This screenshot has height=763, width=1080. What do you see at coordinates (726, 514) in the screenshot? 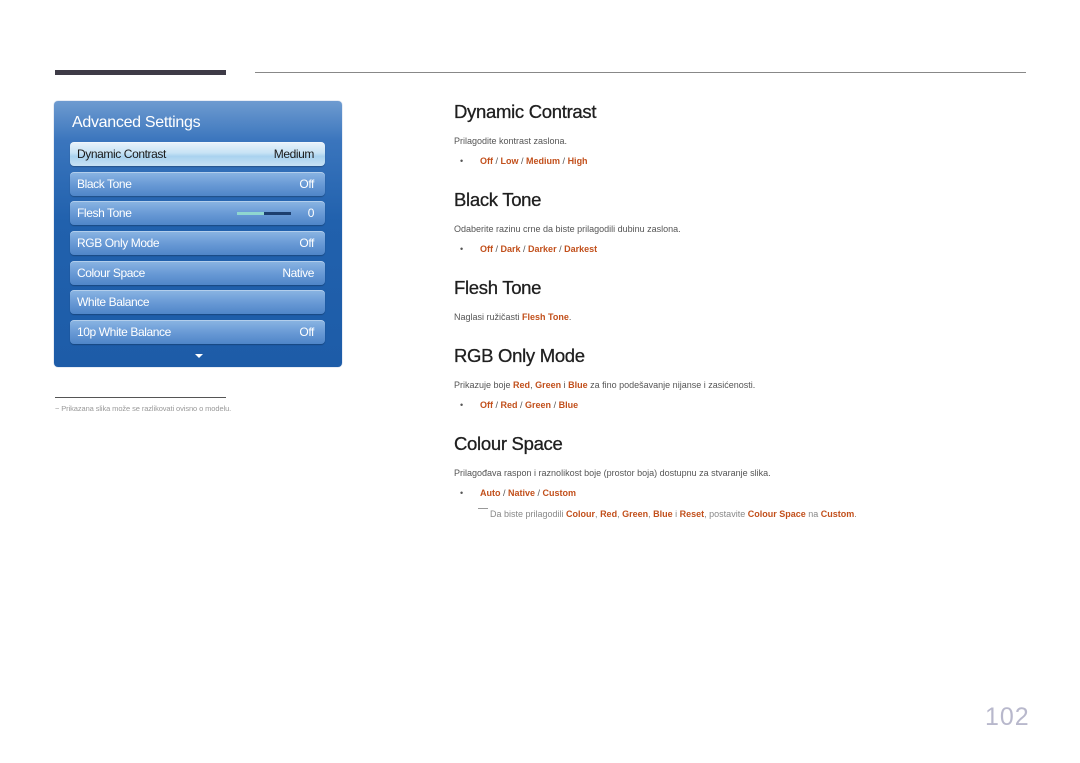
I see `text: , postavite` at bounding box center [726, 514].